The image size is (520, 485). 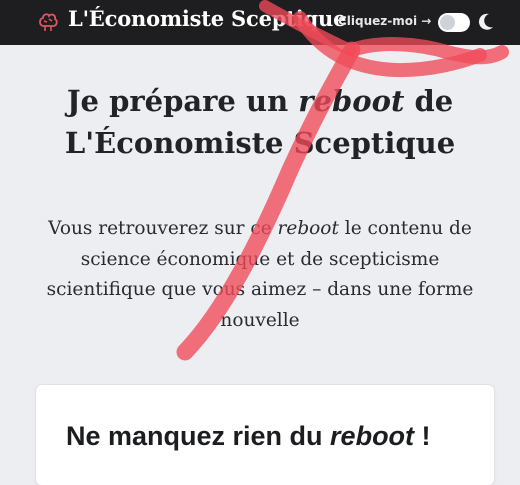 I want to click on top-bar: L'Économiste Sceptique Cliquez-moi →, so click(x=260, y=22).